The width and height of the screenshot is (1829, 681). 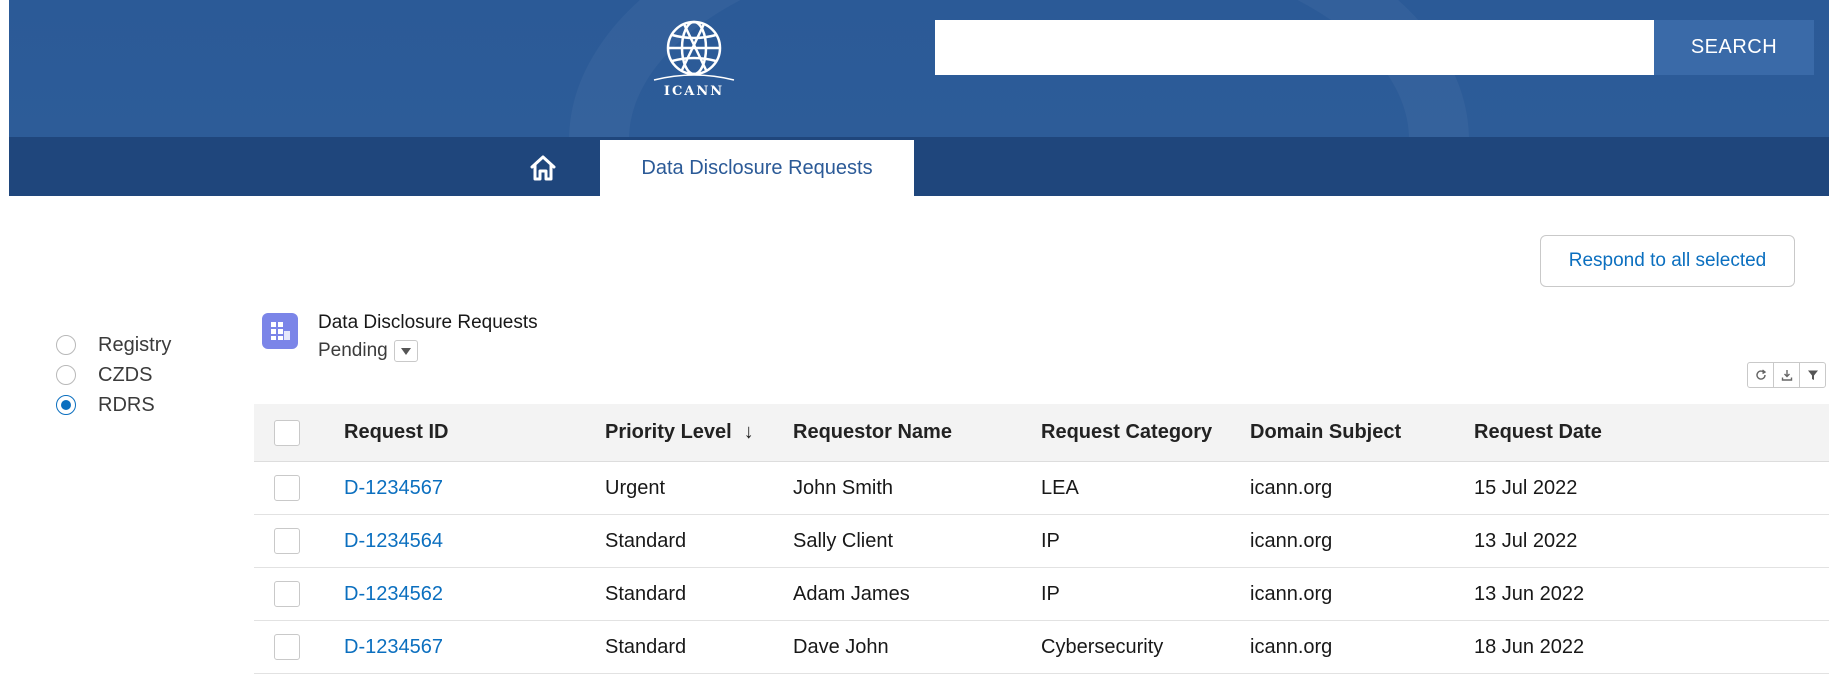 What do you see at coordinates (872, 432) in the screenshot?
I see `column-header-requestor-name: Requestor Name` at bounding box center [872, 432].